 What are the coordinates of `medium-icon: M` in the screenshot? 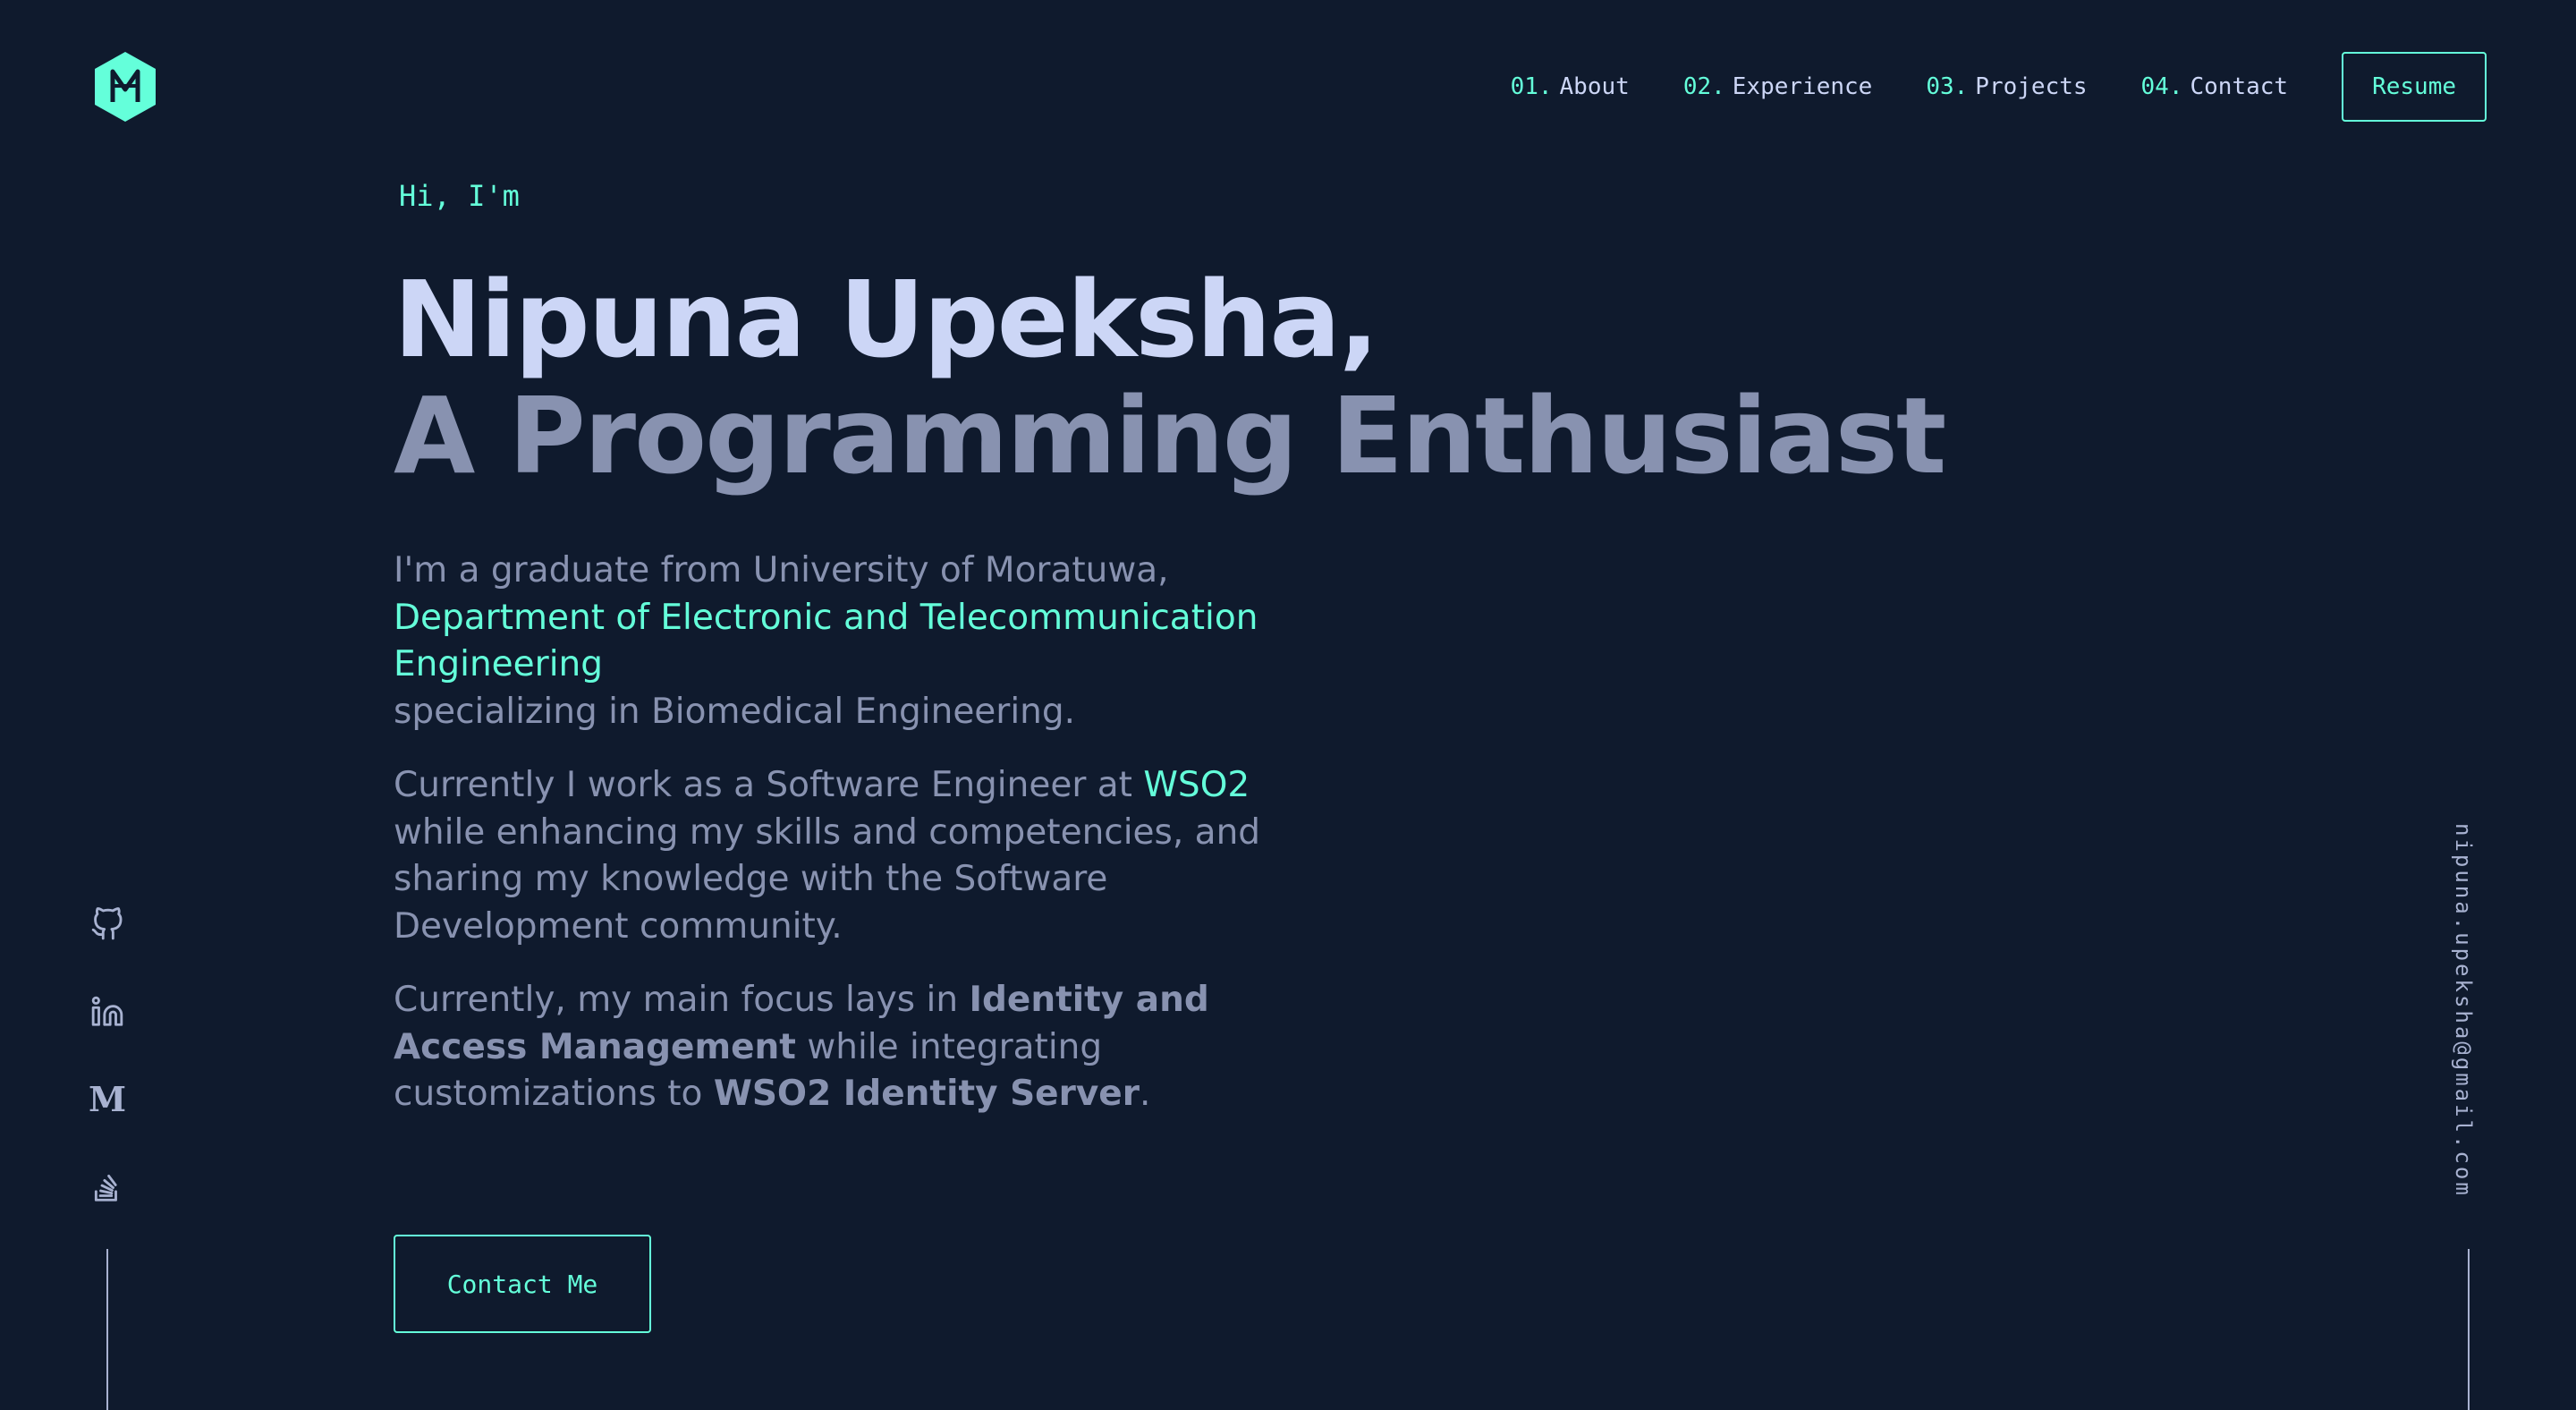 It's located at (107, 1099).